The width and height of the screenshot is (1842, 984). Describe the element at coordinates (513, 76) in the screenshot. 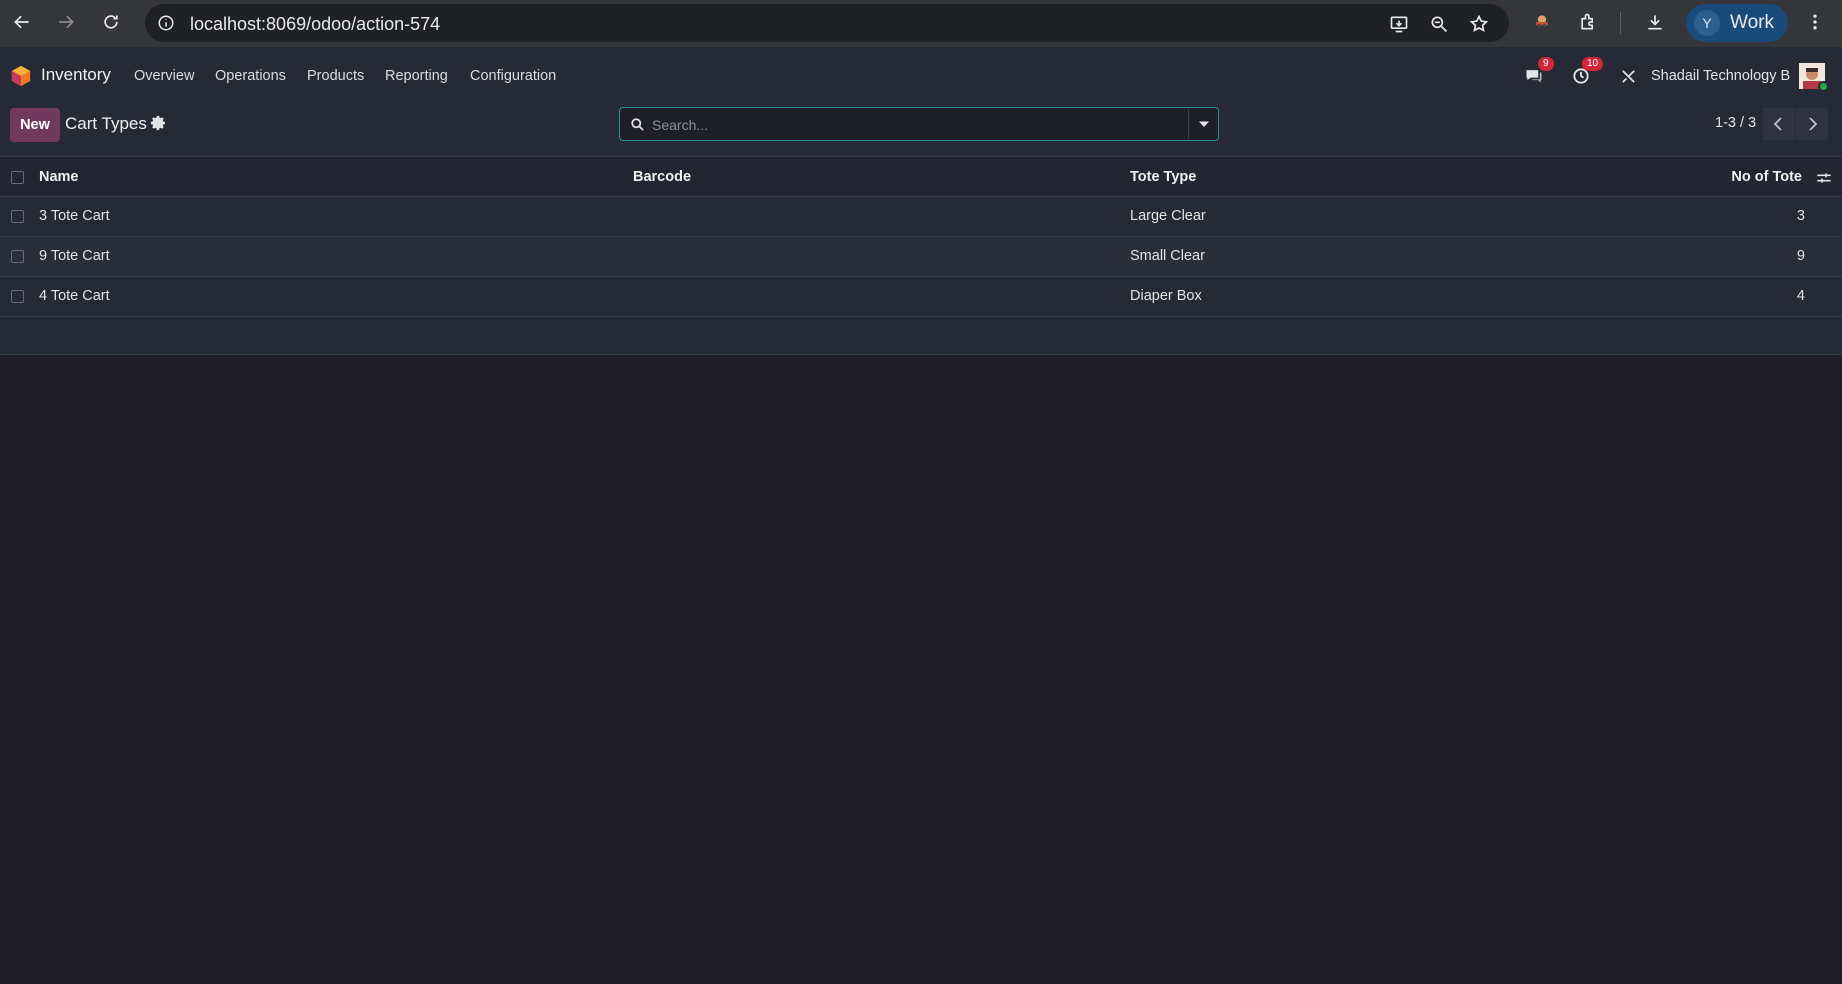

I see `menu-configuration: Configuration` at that location.